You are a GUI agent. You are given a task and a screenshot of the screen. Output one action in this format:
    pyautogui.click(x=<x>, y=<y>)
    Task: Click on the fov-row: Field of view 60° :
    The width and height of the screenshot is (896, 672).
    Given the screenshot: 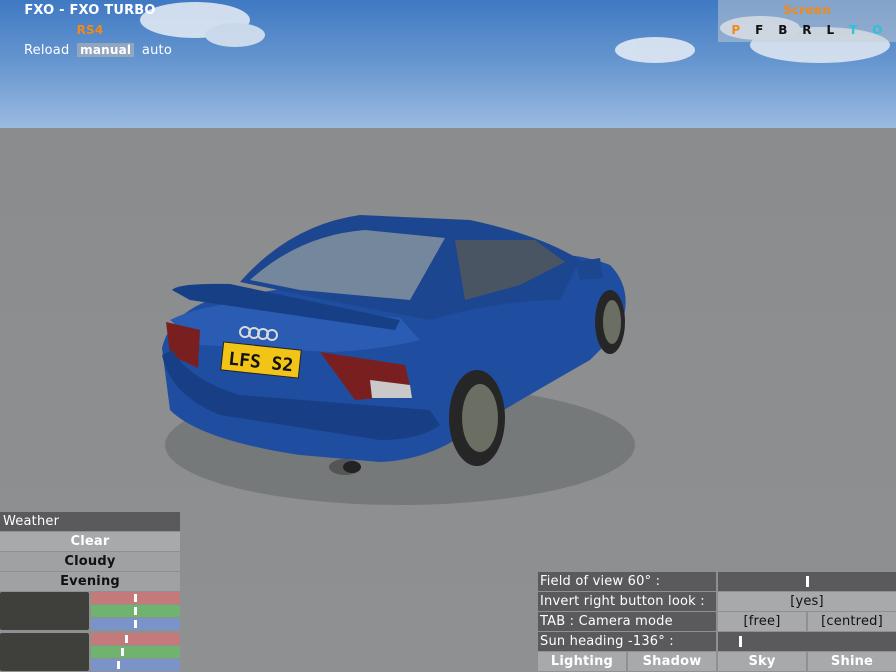 What is the action you would take?
    pyautogui.click(x=717, y=581)
    